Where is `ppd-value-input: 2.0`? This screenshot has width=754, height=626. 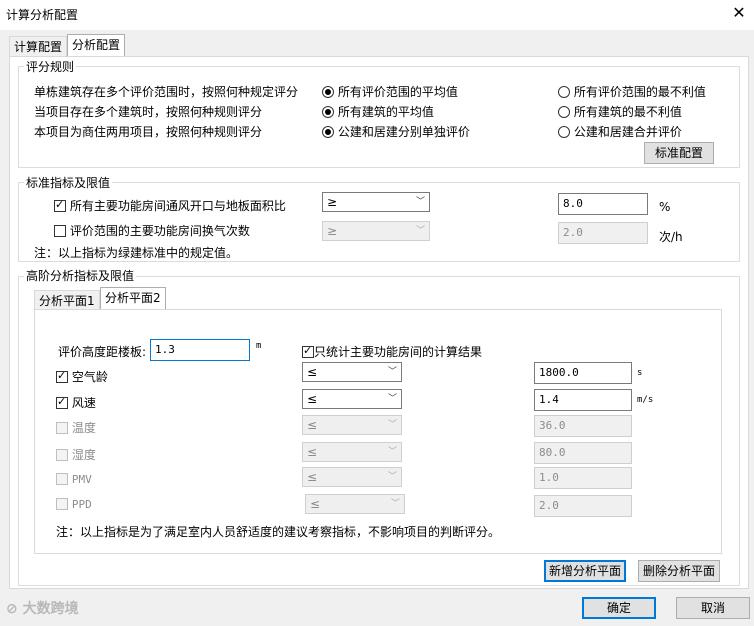
ppd-value-input: 2.0 is located at coordinates (583, 506).